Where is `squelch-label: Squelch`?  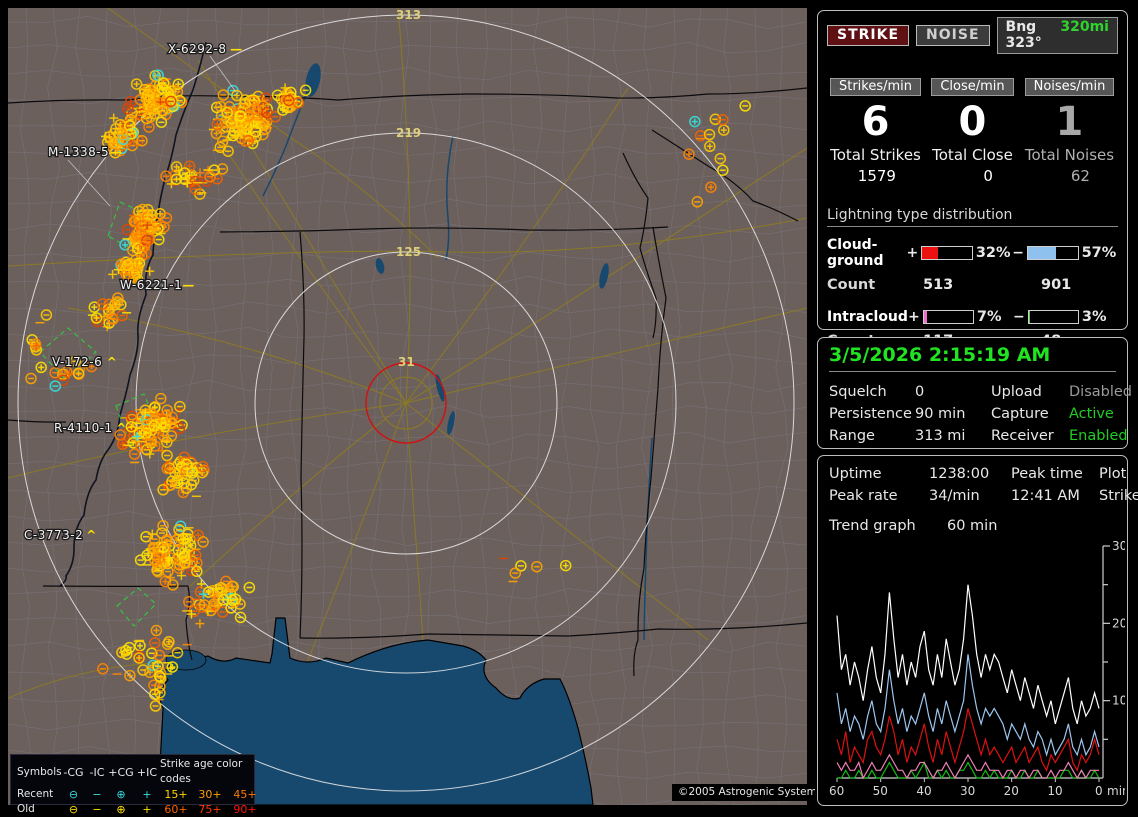 squelch-label: Squelch is located at coordinates (872, 392).